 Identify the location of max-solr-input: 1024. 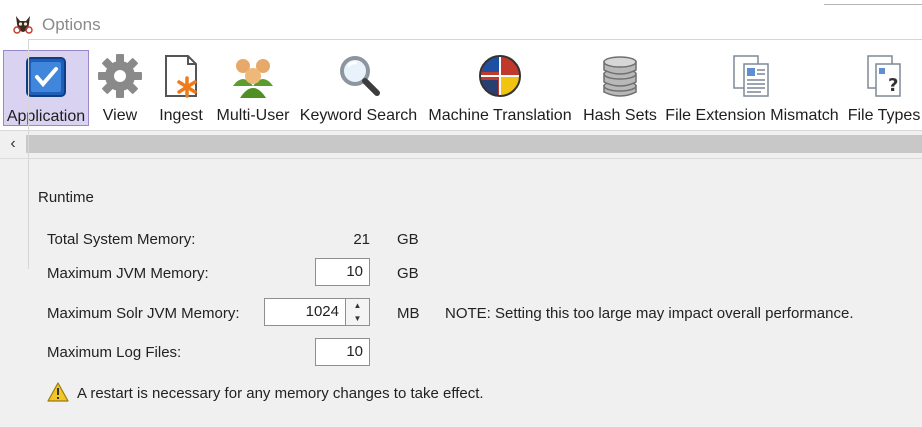
(305, 312).